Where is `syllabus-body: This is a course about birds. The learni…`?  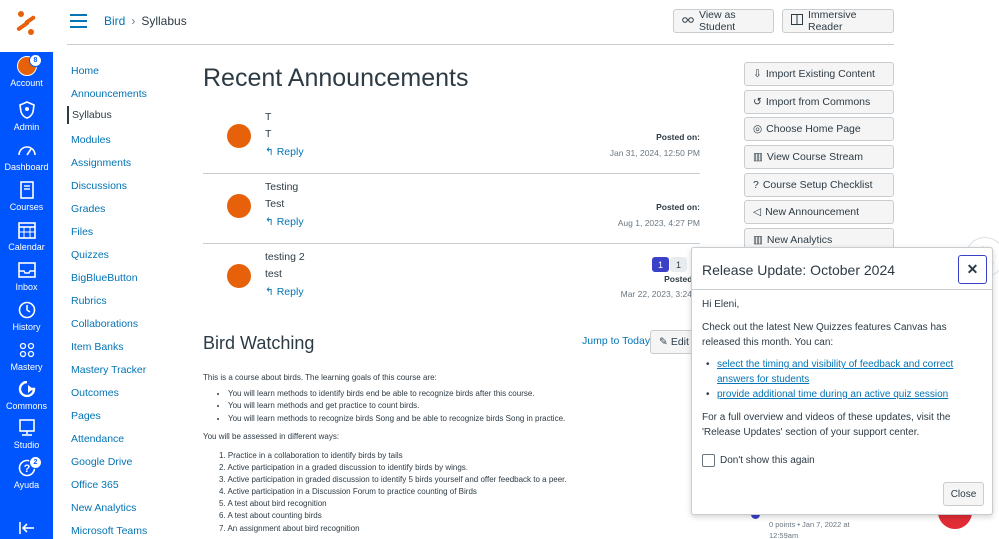 syllabus-body: This is a course about birds. The learni… is located at coordinates (403, 453).